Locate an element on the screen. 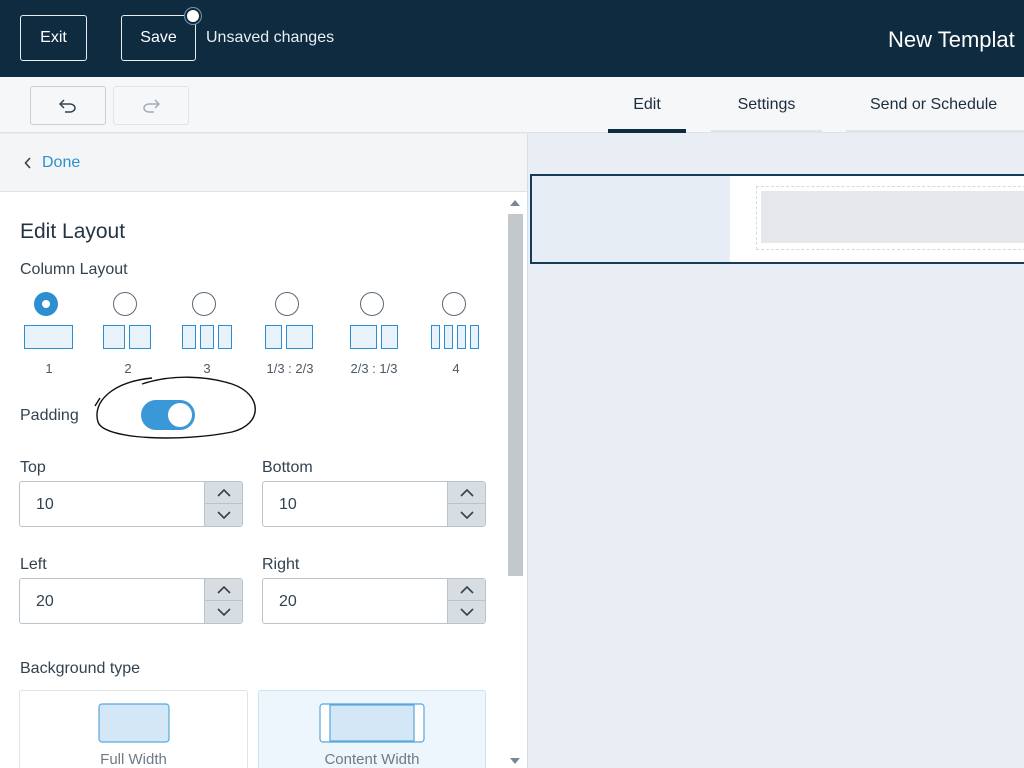 This screenshot has height=768, width=1024. row-content-area is located at coordinates (877, 219).